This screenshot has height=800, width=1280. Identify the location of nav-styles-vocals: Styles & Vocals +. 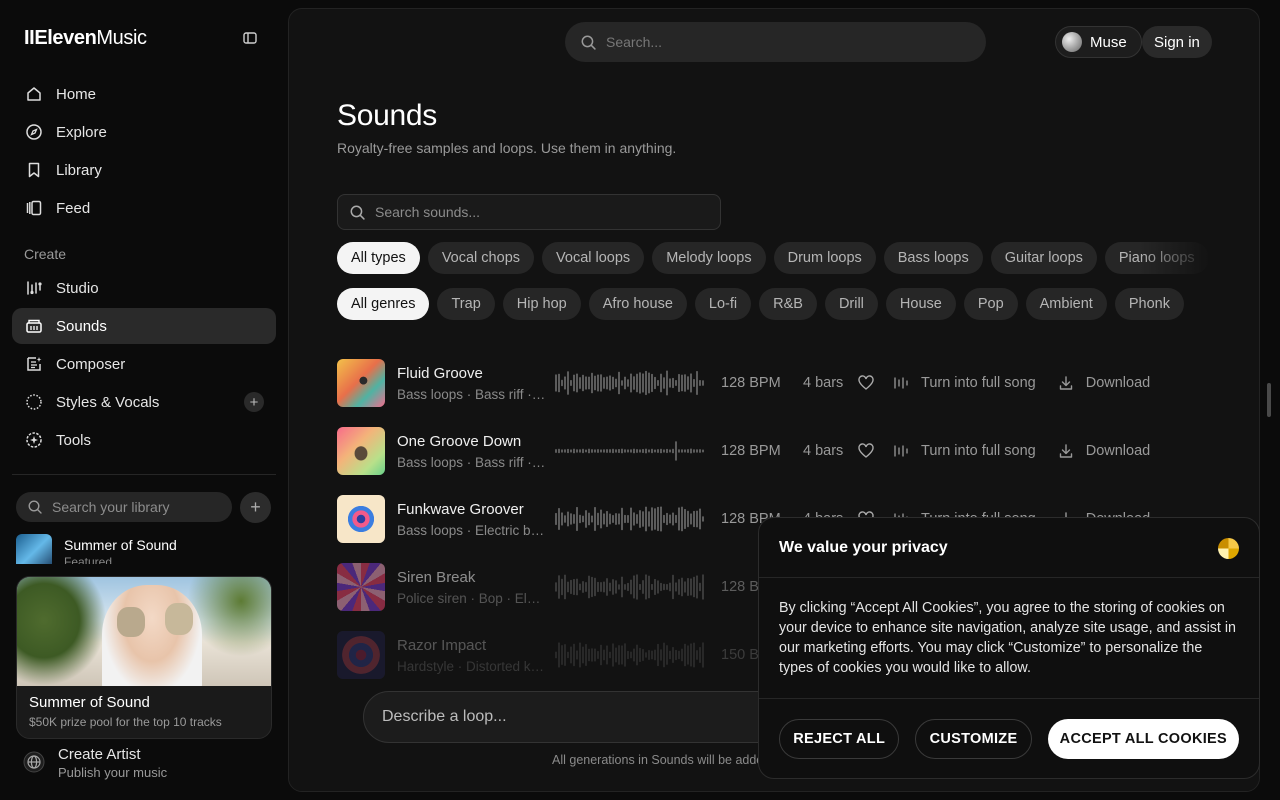
(144, 402).